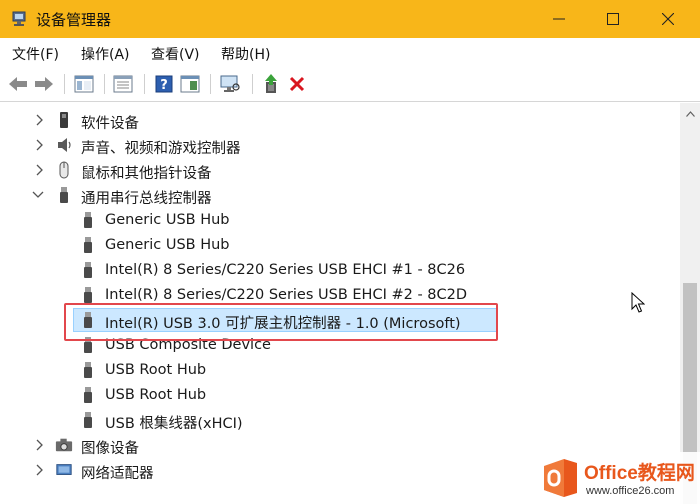 The width and height of the screenshot is (700, 504). Describe the element at coordinates (161, 149) in the screenshot. I see `tree-node-label: 声音、视频和游戏控制器` at that location.